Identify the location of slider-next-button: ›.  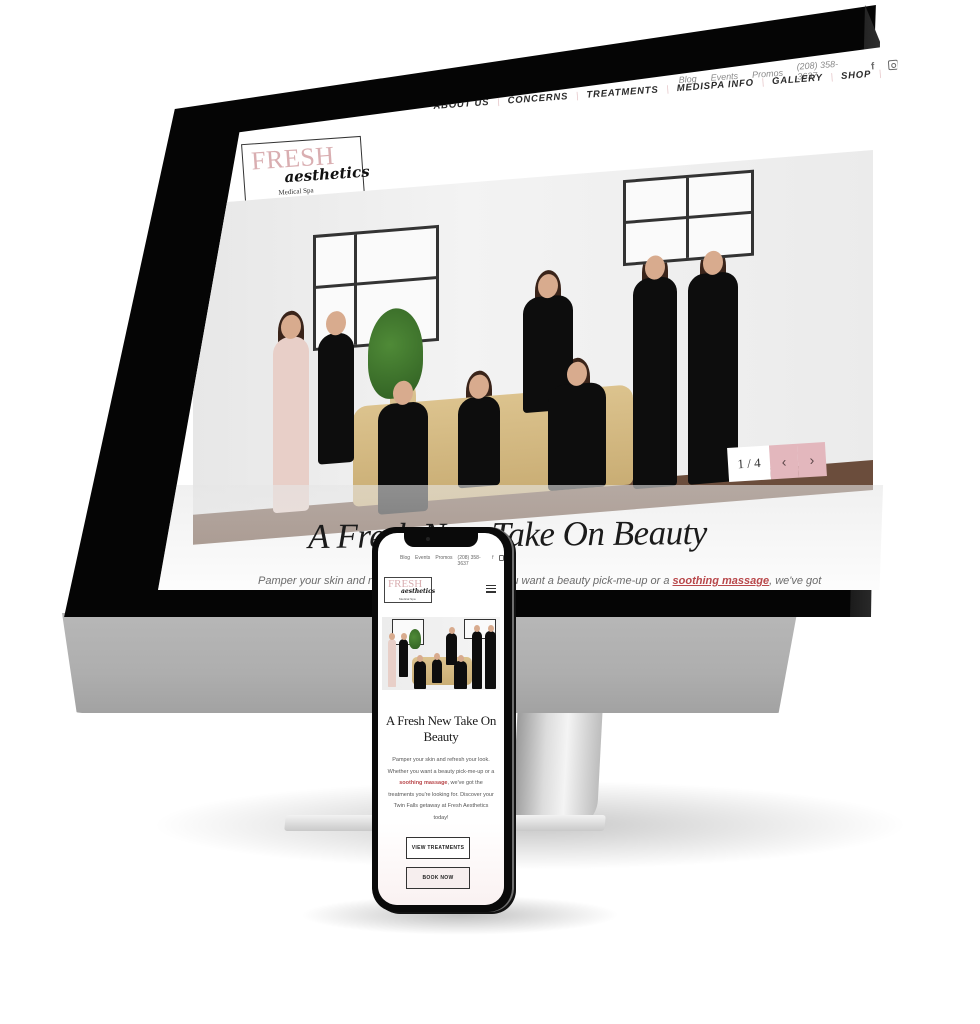
(811, 460).